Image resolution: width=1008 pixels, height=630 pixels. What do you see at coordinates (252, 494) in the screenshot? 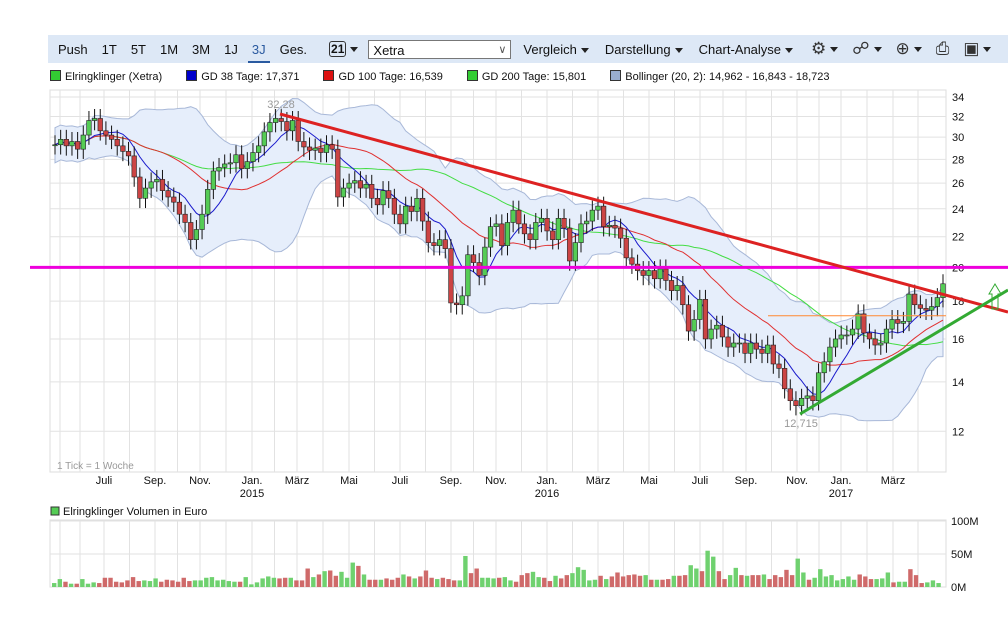
I see `x-tick-year: 2015` at bounding box center [252, 494].